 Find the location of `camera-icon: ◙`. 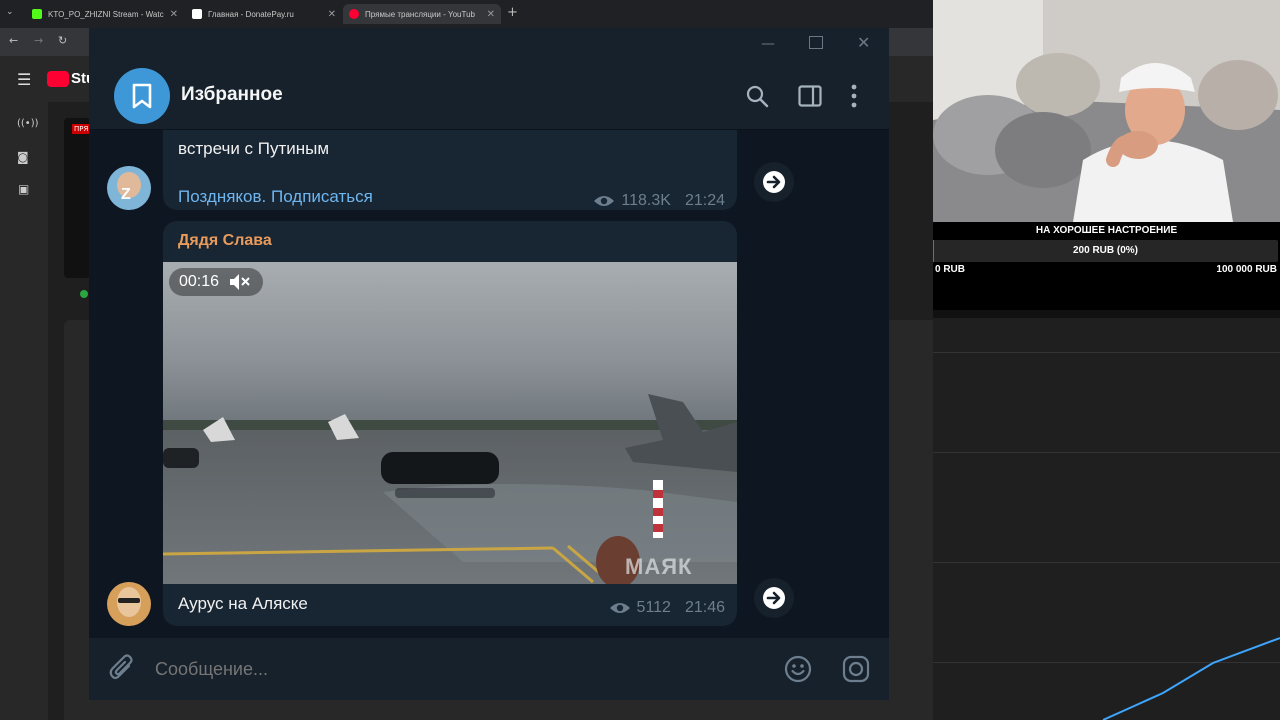

camera-icon: ◙ is located at coordinates (23, 157).